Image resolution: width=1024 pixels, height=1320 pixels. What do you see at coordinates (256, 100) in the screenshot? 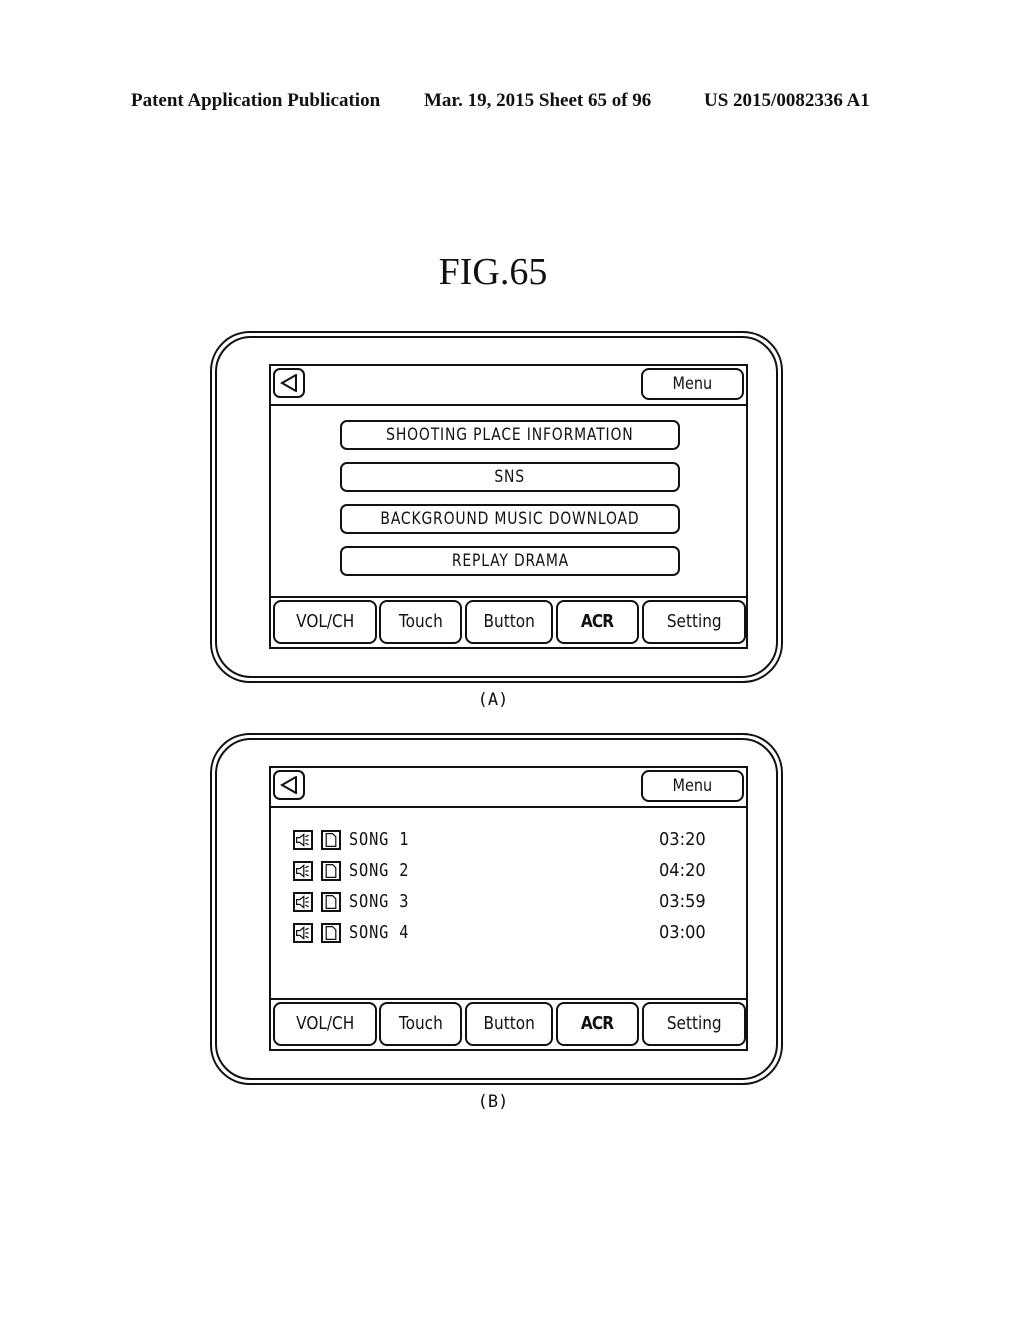
I see `publication-label: Patent Application Publication` at bounding box center [256, 100].